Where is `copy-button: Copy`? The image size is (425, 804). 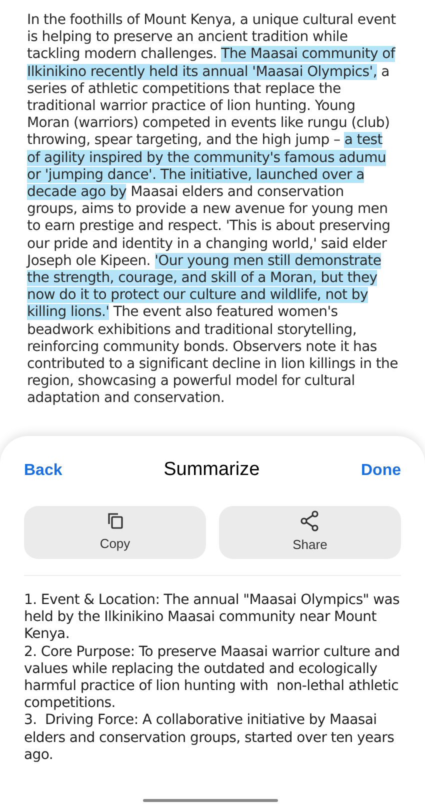
copy-button: Copy is located at coordinates (115, 532).